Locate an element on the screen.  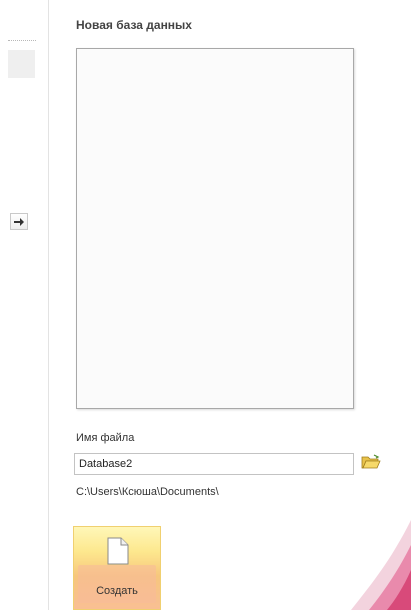
panel-divider is located at coordinates (48, 305).